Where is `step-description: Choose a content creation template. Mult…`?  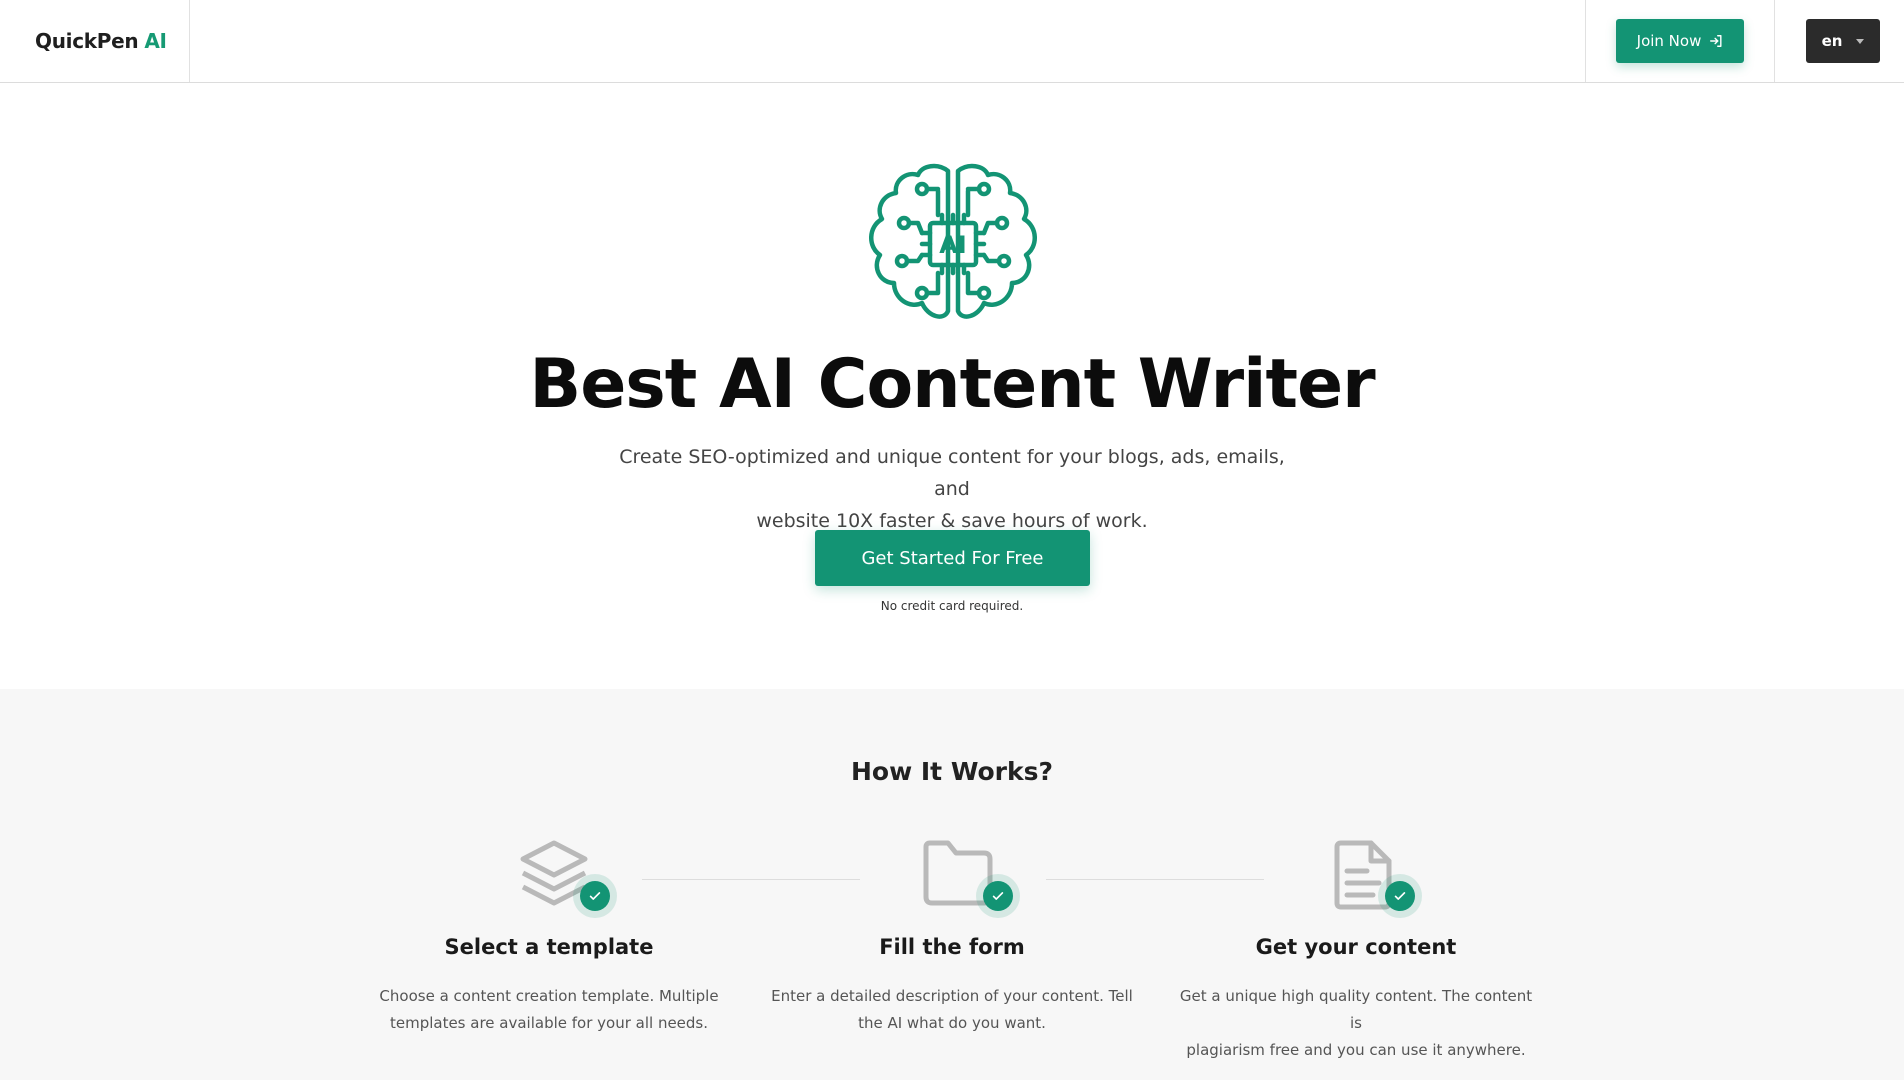 step-description: Choose a content creation template. Mult… is located at coordinates (549, 1010).